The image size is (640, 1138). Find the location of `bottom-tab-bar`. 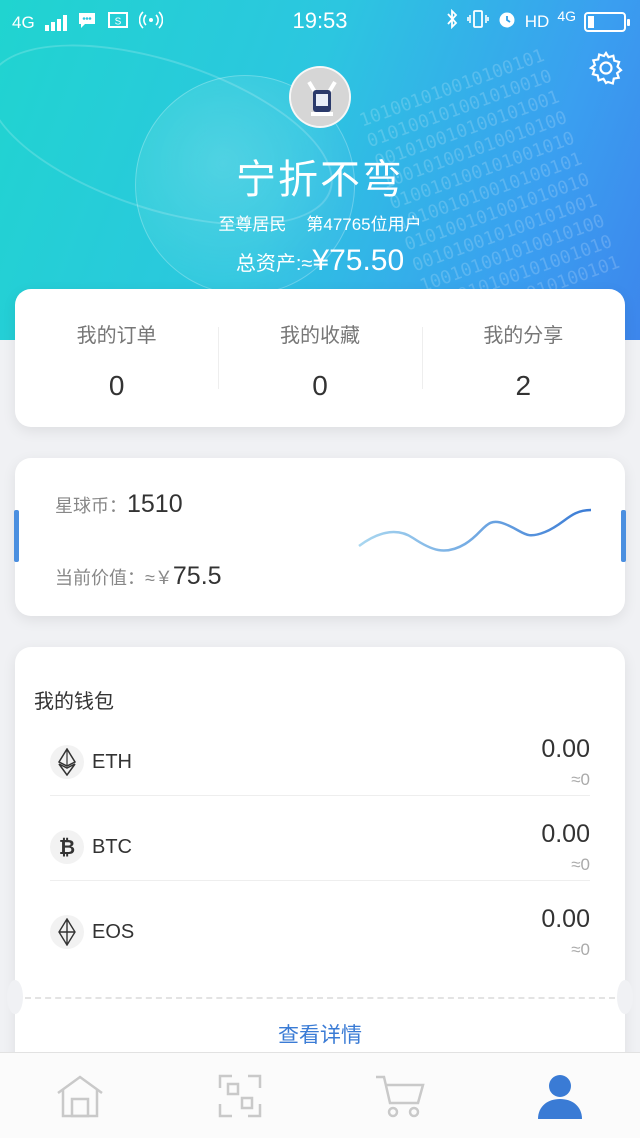

bottom-tab-bar is located at coordinates (320, 1095).